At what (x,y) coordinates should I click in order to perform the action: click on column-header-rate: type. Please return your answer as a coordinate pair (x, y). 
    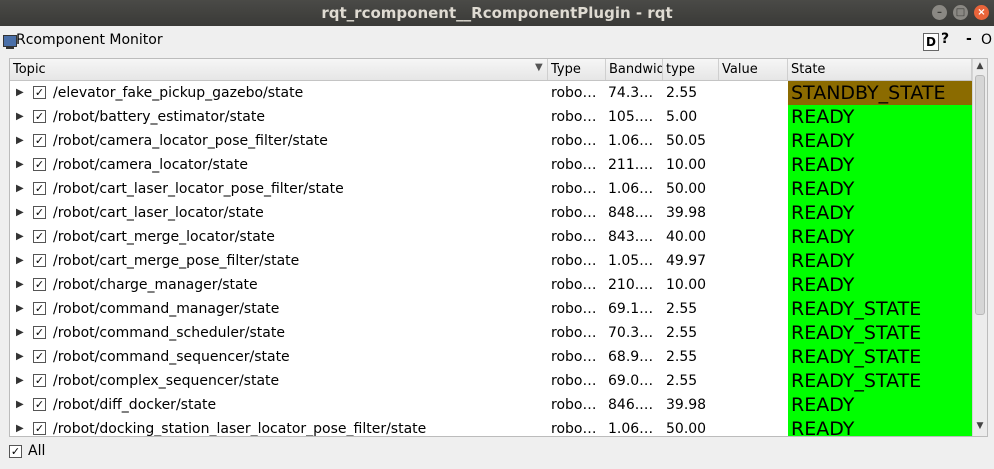
    Looking at the image, I should click on (691, 69).